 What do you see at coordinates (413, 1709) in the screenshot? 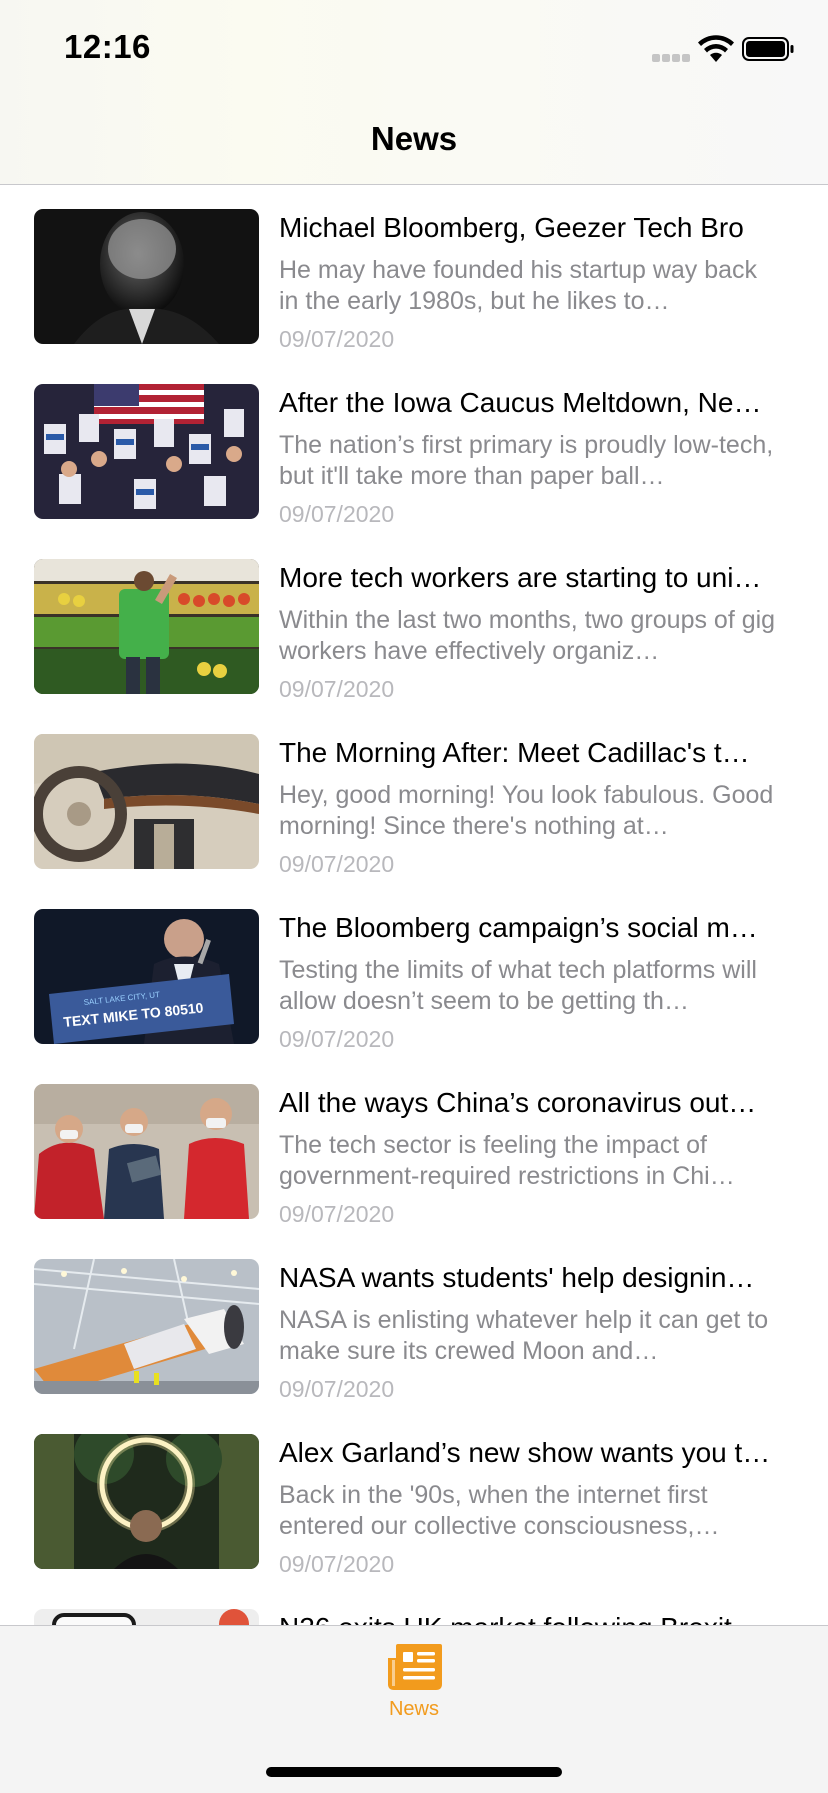
I see `tab-news-label: News` at bounding box center [413, 1709].